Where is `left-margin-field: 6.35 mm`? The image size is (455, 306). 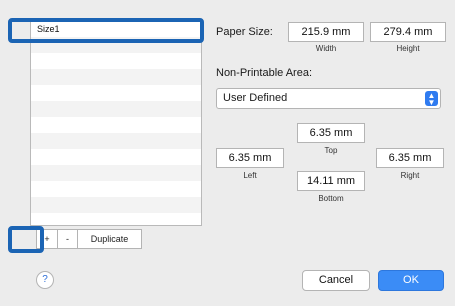 left-margin-field: 6.35 mm is located at coordinates (250, 158).